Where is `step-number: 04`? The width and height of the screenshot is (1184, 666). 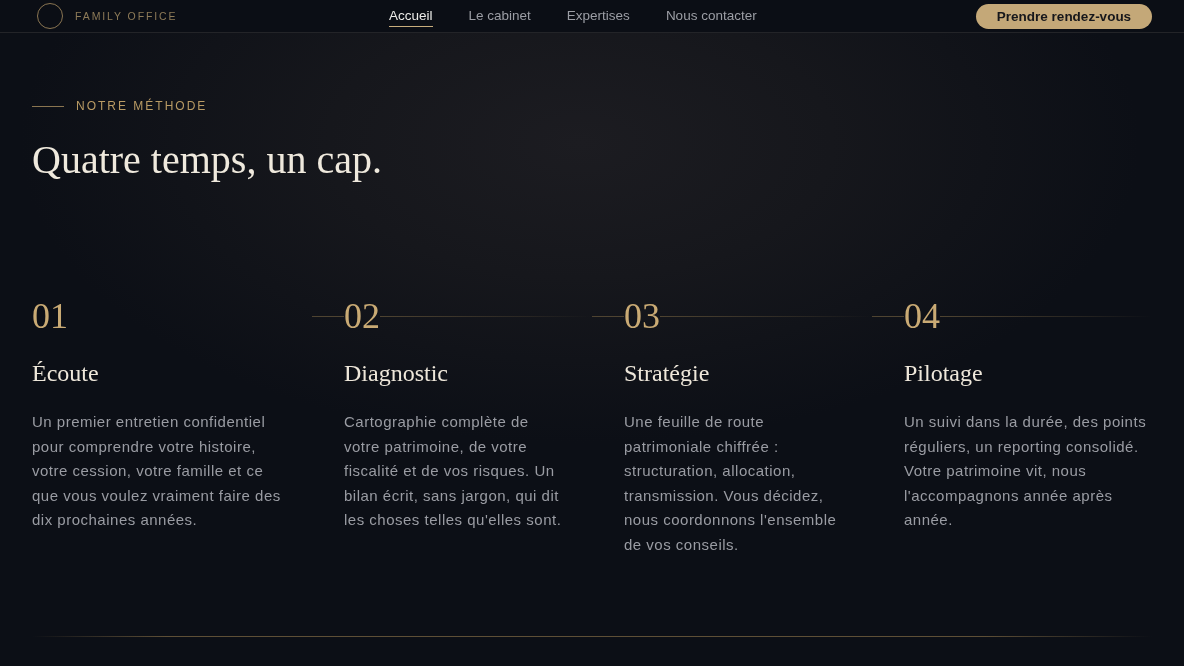
step-number: 04 is located at coordinates (922, 316).